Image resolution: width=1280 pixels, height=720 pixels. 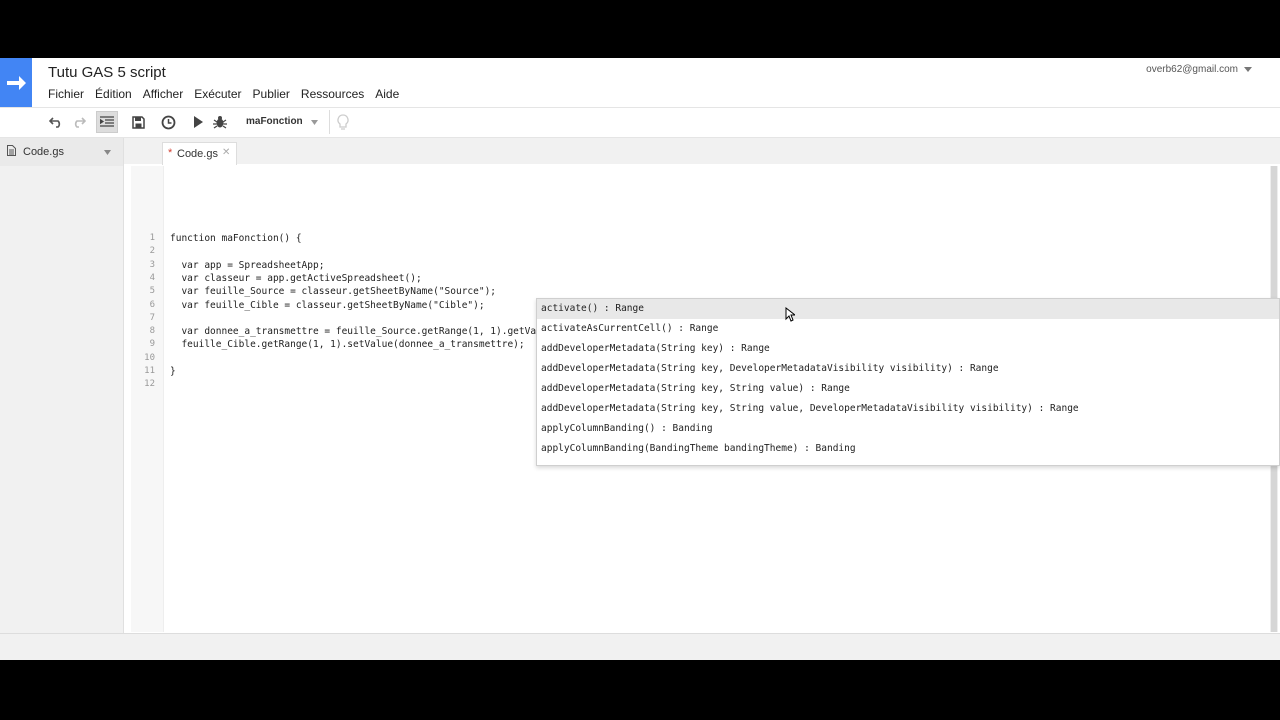 What do you see at coordinates (43, 152) in the screenshot?
I see `sidebar-item-label: Code.gs` at bounding box center [43, 152].